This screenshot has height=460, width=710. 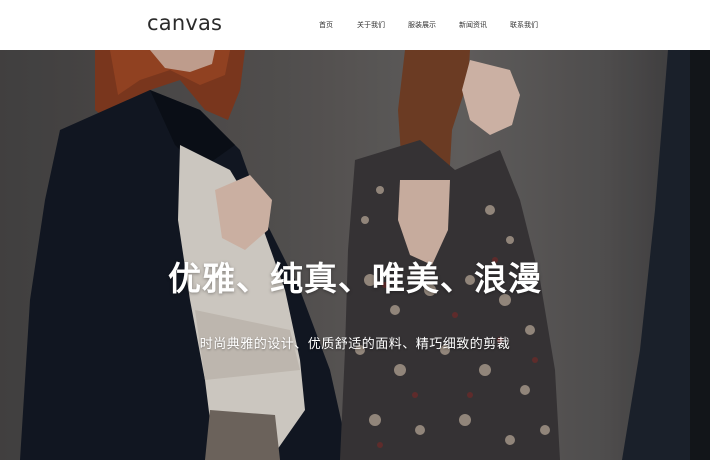 What do you see at coordinates (473, 25) in the screenshot?
I see `nav-item-news: 新闻资讯` at bounding box center [473, 25].